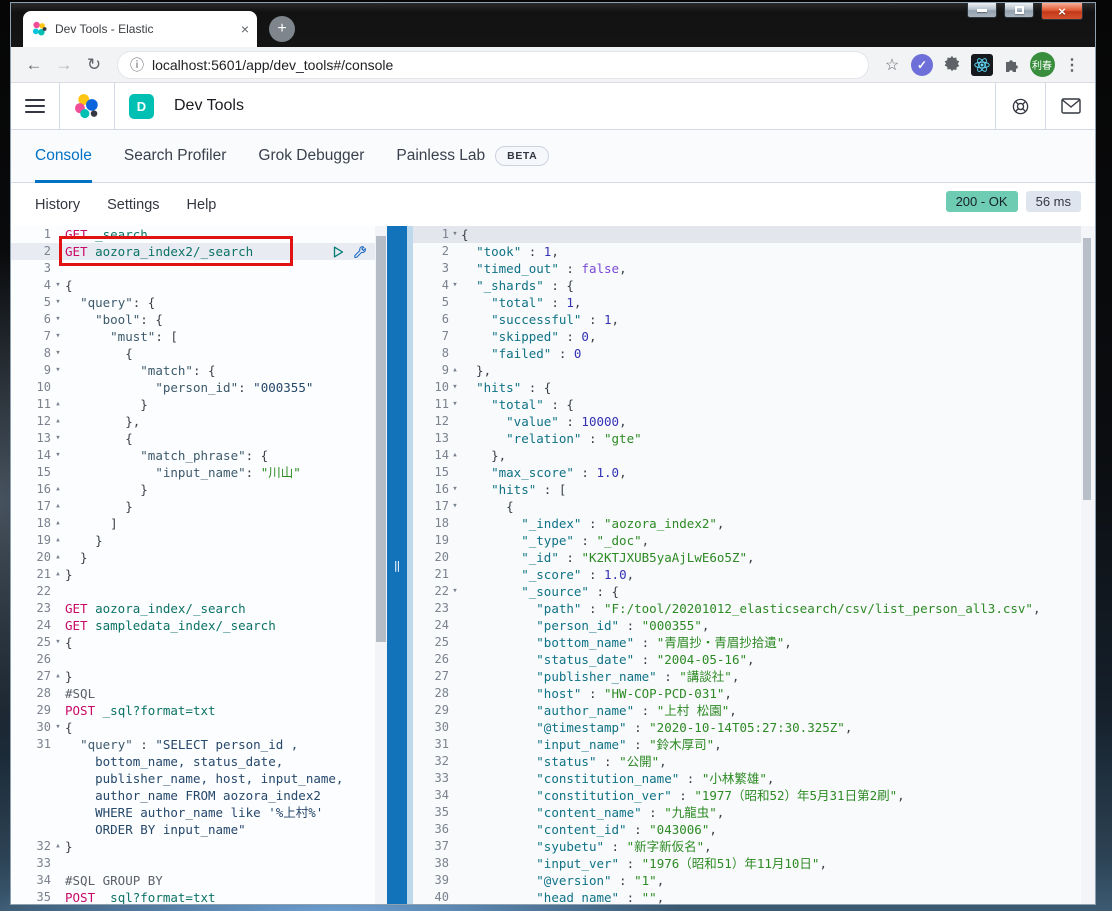  Describe the element at coordinates (137, 65) in the screenshot. I see `site-info-icon: ⓘ` at that location.